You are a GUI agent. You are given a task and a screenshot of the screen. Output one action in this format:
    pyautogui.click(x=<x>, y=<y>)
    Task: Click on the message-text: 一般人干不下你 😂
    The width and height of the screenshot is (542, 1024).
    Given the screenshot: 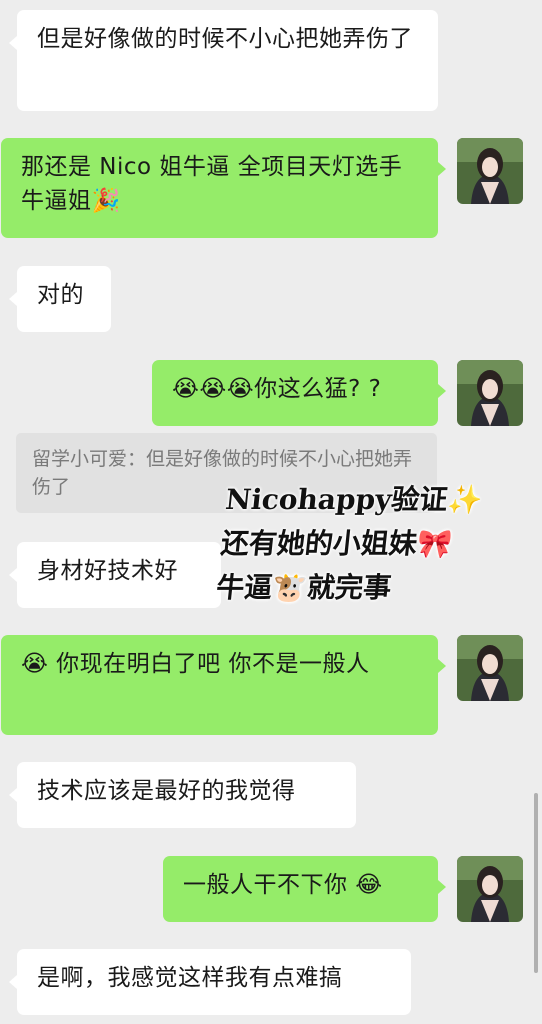 What is the action you would take?
    pyautogui.click(x=283, y=885)
    